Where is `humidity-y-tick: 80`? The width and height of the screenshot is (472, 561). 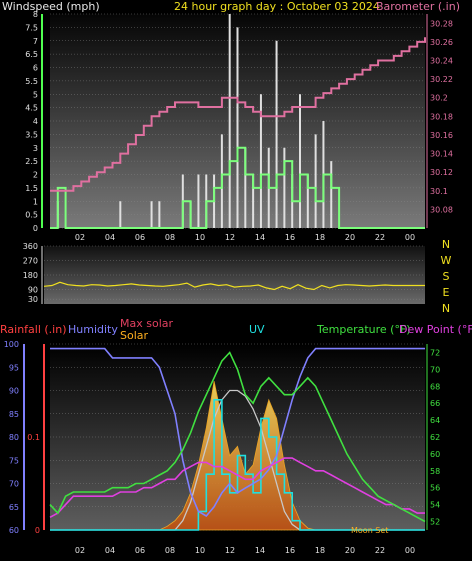
humidity-y-tick: 80 is located at coordinates (14, 437).